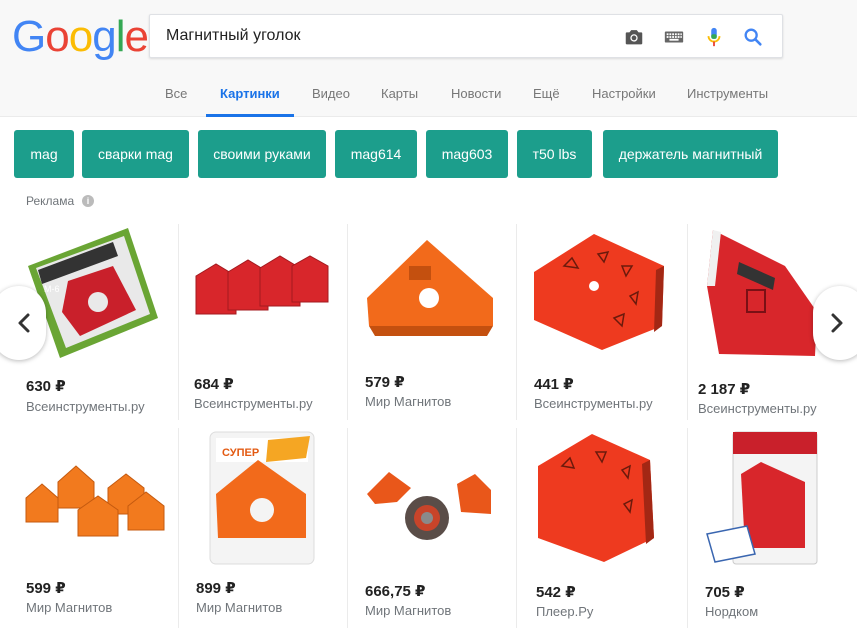  What do you see at coordinates (250, 115) in the screenshot?
I see `active-tab-indicator` at bounding box center [250, 115].